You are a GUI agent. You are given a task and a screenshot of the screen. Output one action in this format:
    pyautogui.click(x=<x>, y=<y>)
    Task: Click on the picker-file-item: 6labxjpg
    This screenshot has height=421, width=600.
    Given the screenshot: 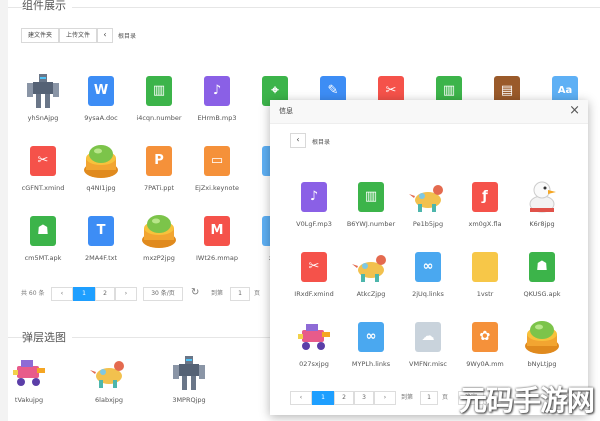 What is the action you would take?
    pyautogui.click(x=109, y=382)
    